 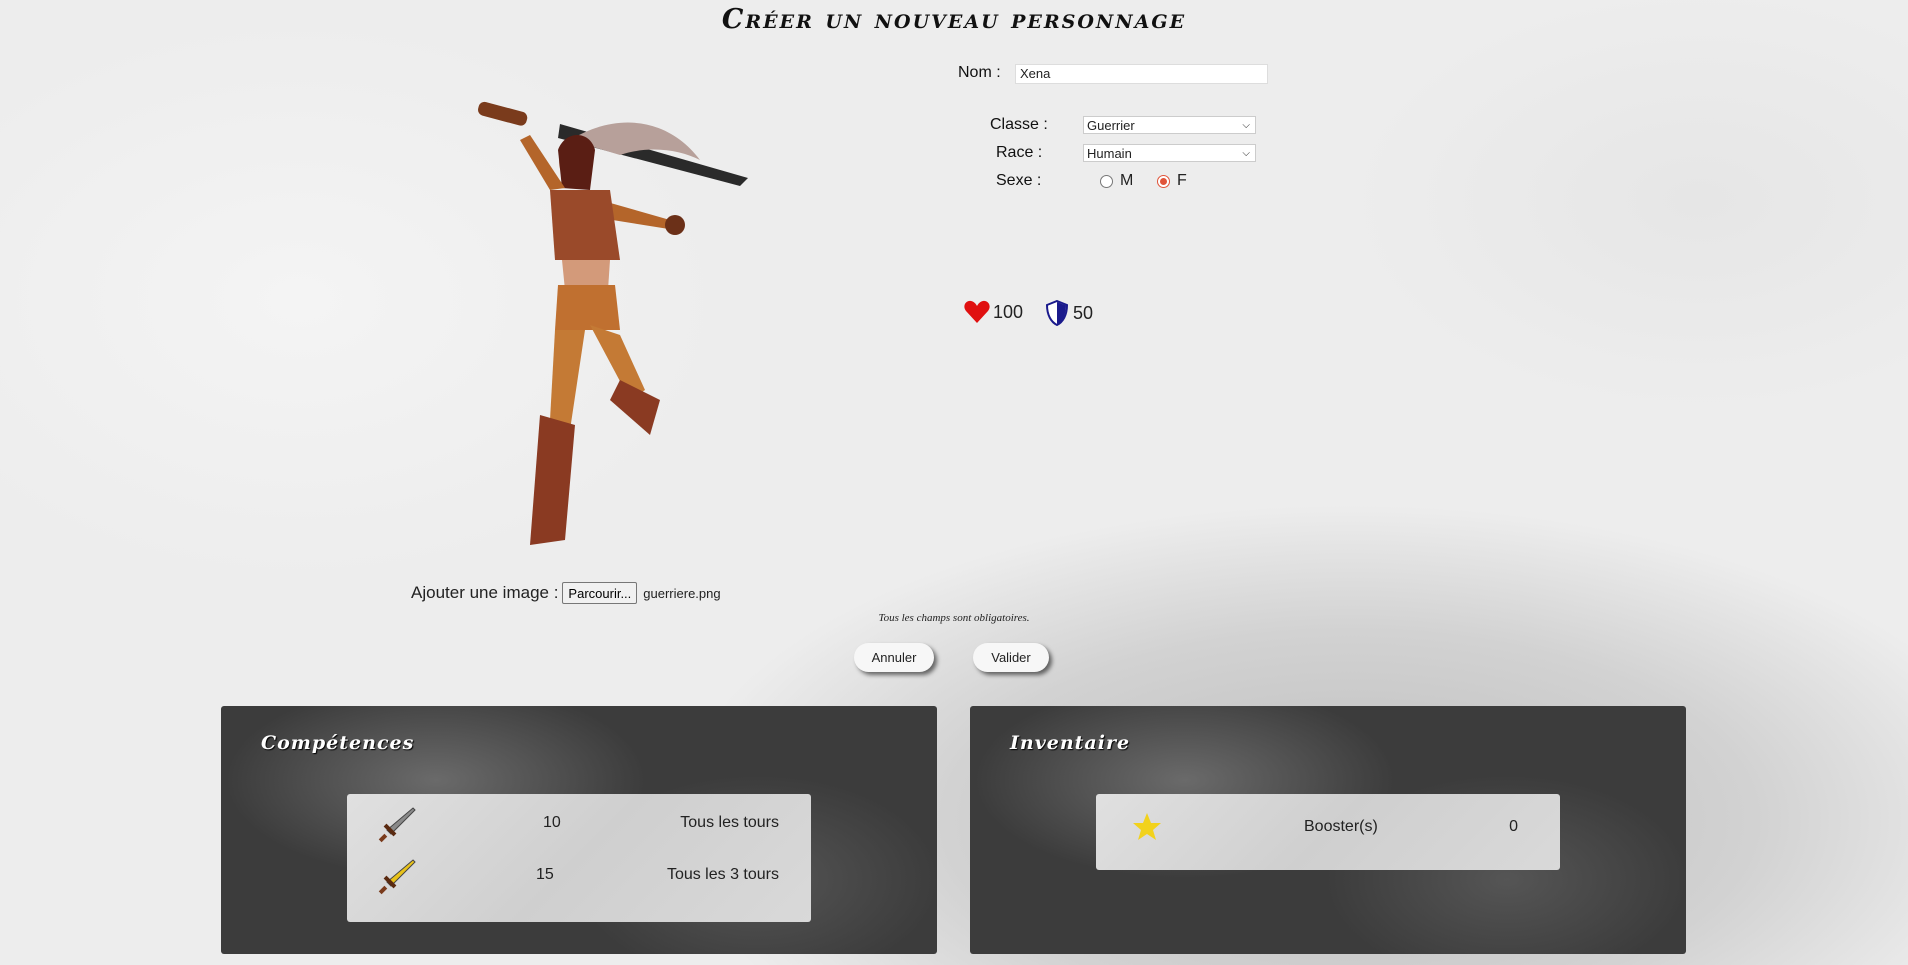 What do you see at coordinates (1070, 743) in the screenshot?
I see `inventory-title: Inventaire` at bounding box center [1070, 743].